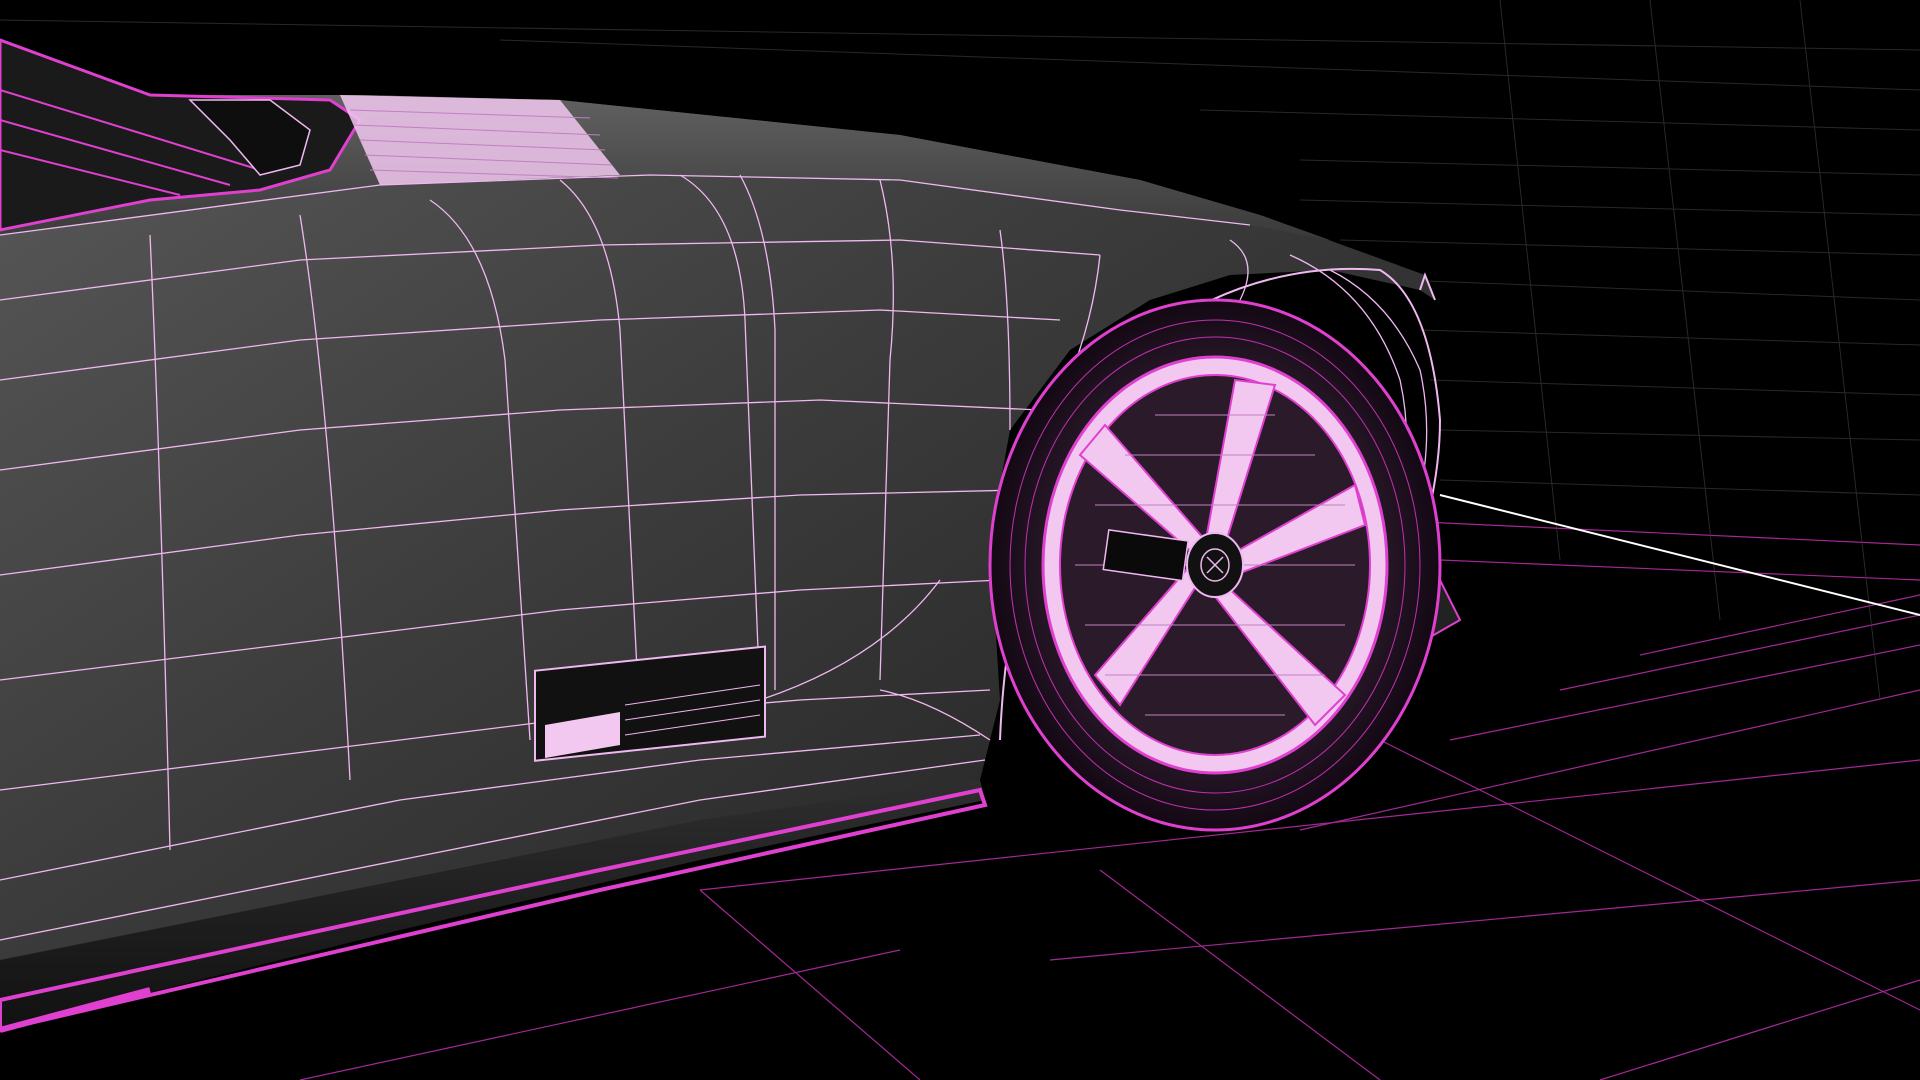 The image size is (1920, 1080). I want to click on wheel-hub-icon, so click(1215, 565).